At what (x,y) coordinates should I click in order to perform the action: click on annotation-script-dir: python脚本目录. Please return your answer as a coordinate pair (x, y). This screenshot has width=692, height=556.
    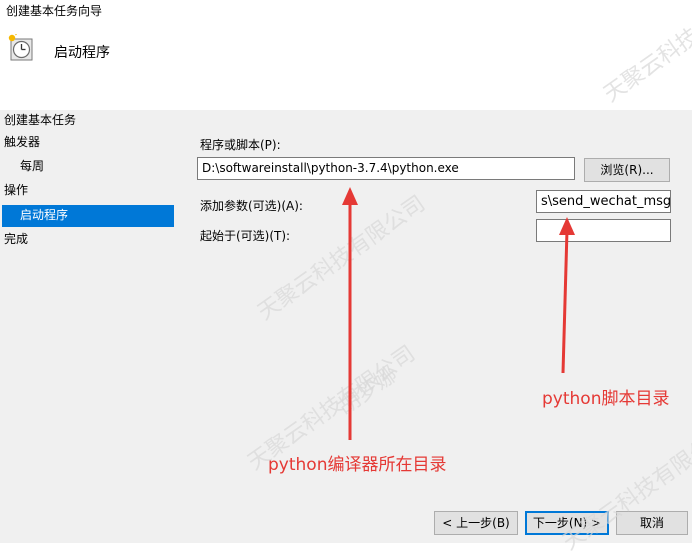
    Looking at the image, I should click on (606, 399).